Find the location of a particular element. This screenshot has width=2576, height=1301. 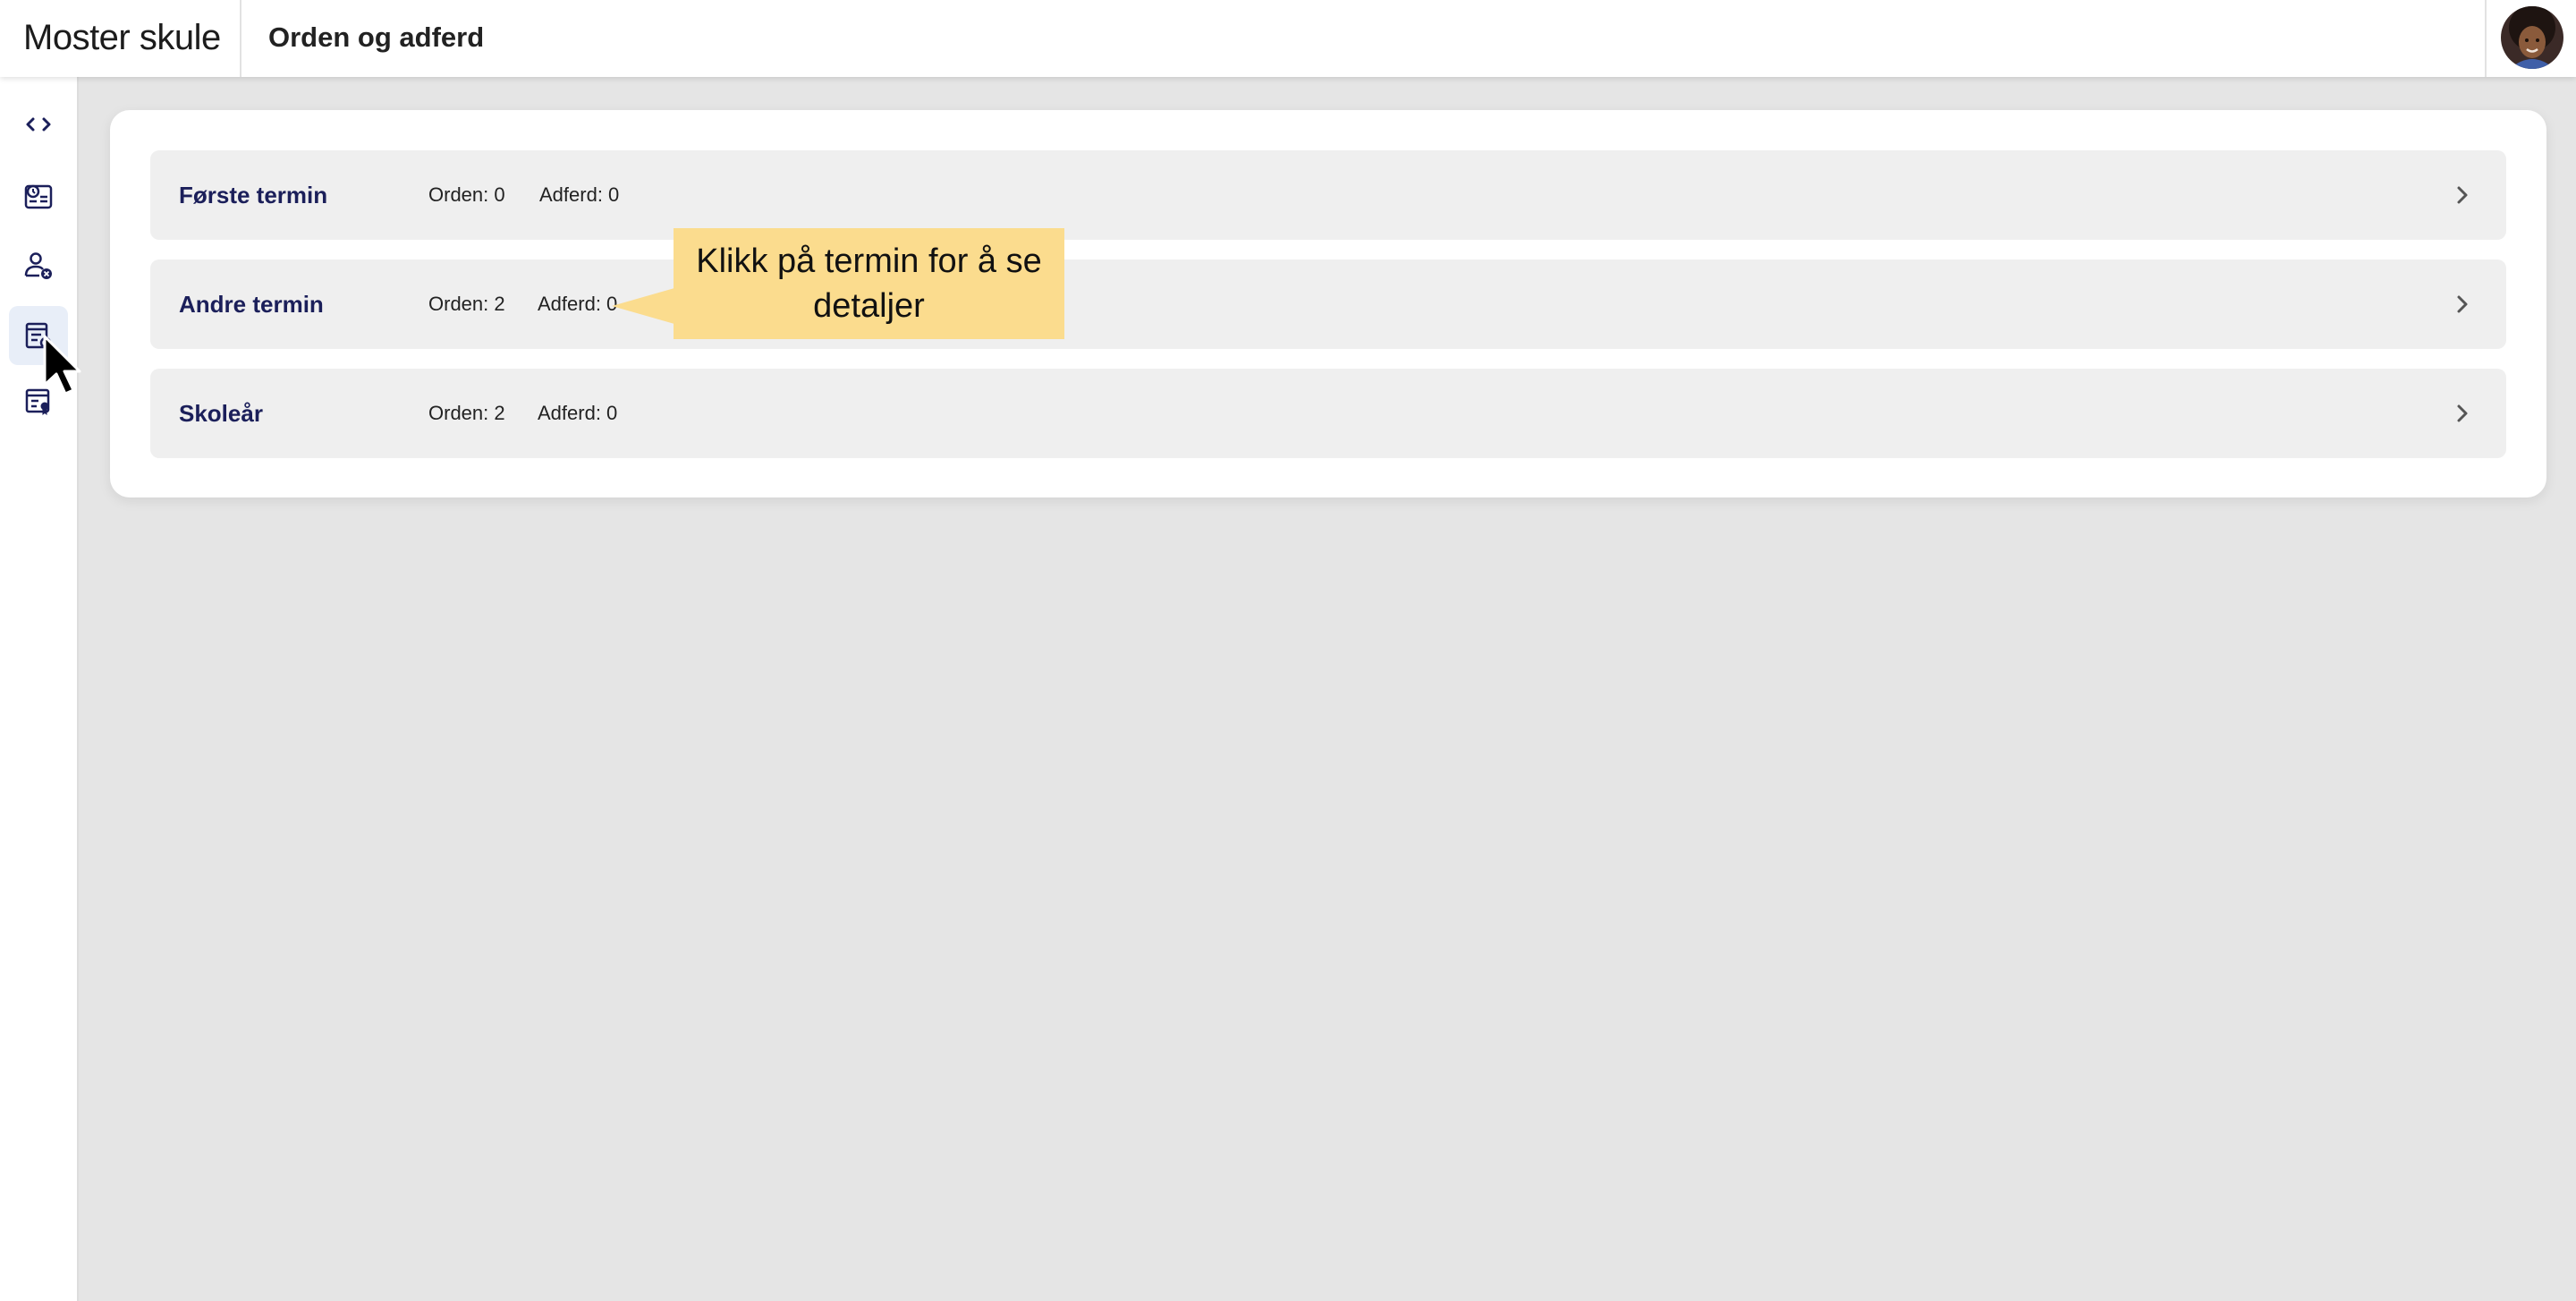

term-name: Andre termin is located at coordinates (251, 304).